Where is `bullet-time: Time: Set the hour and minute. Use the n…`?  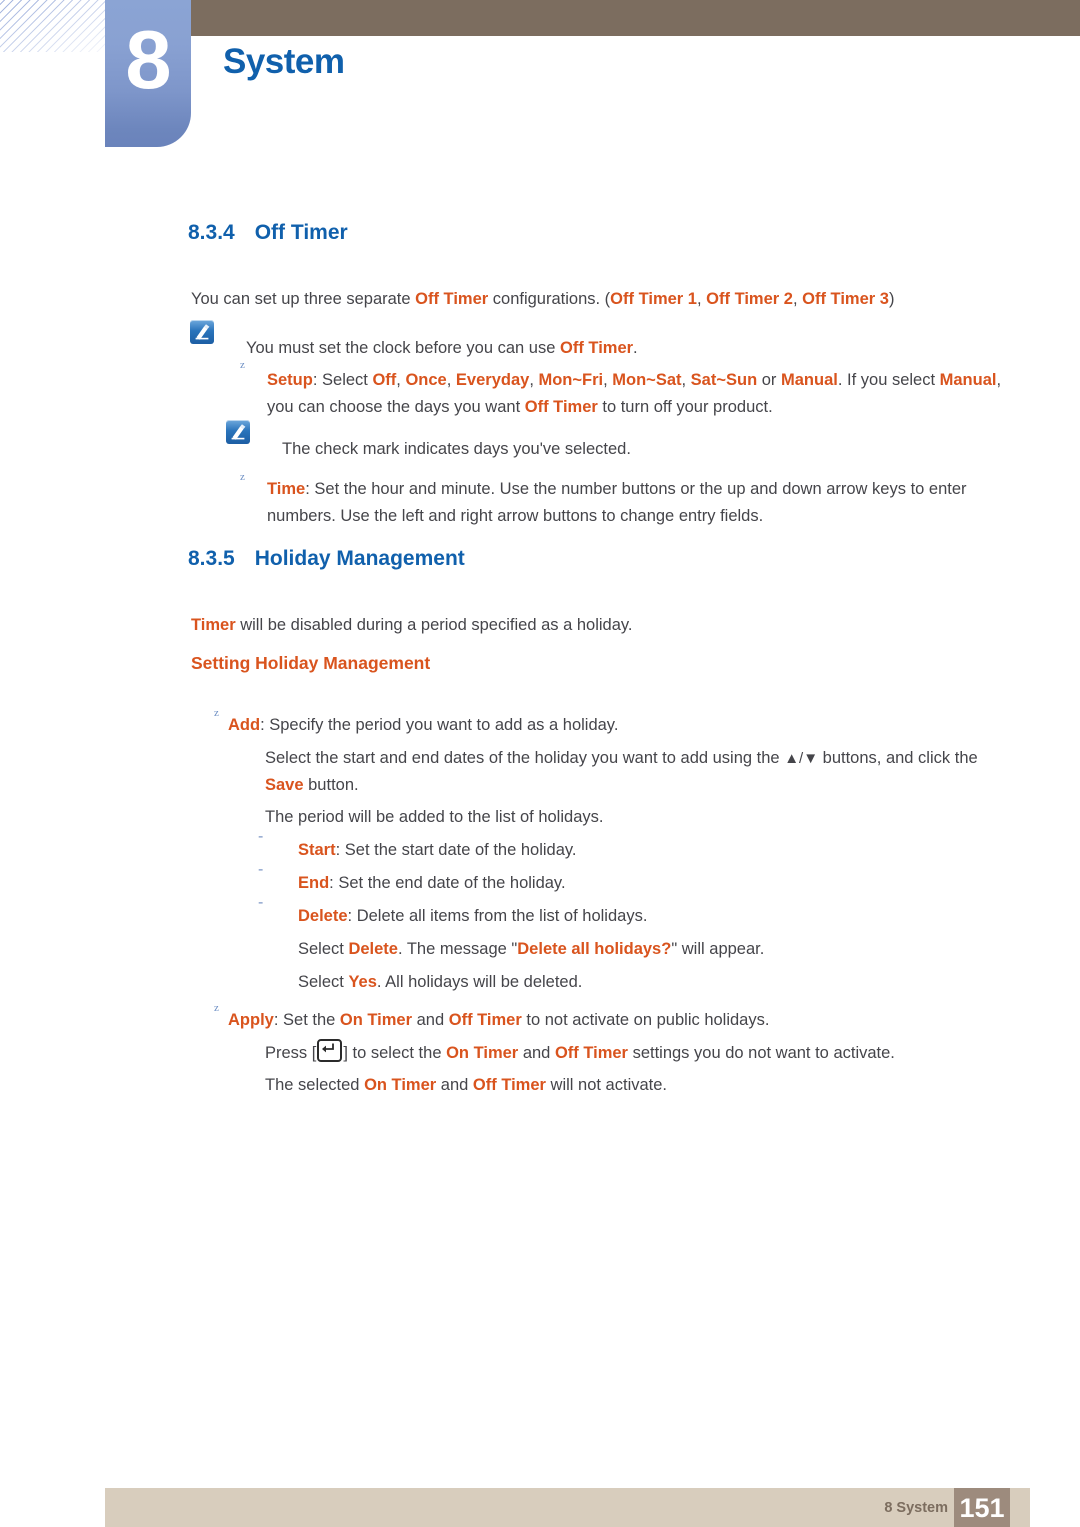
bullet-time: Time: Set the hour and minute. Use the n… is located at coordinates (639, 503).